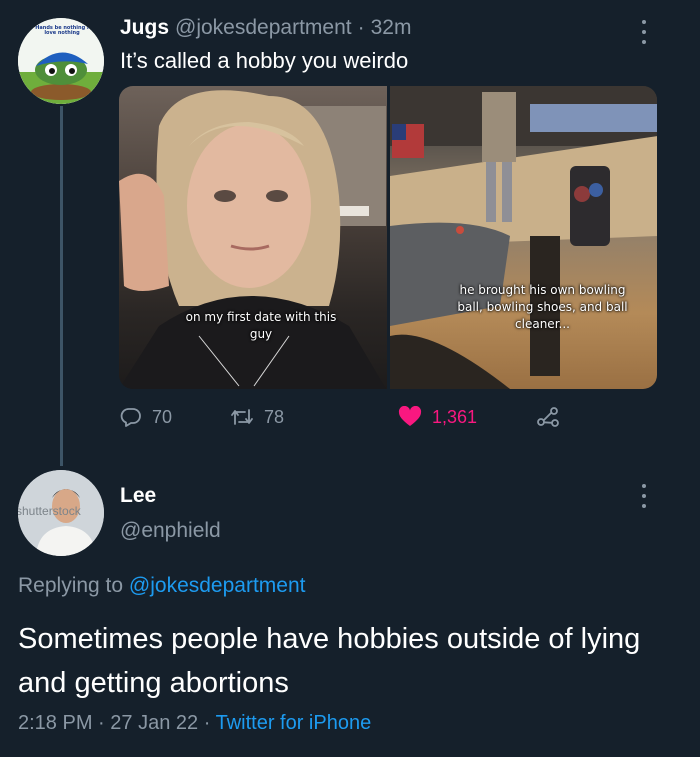 The width and height of the screenshot is (700, 757). I want to click on like-button: 1,361, so click(437, 417).